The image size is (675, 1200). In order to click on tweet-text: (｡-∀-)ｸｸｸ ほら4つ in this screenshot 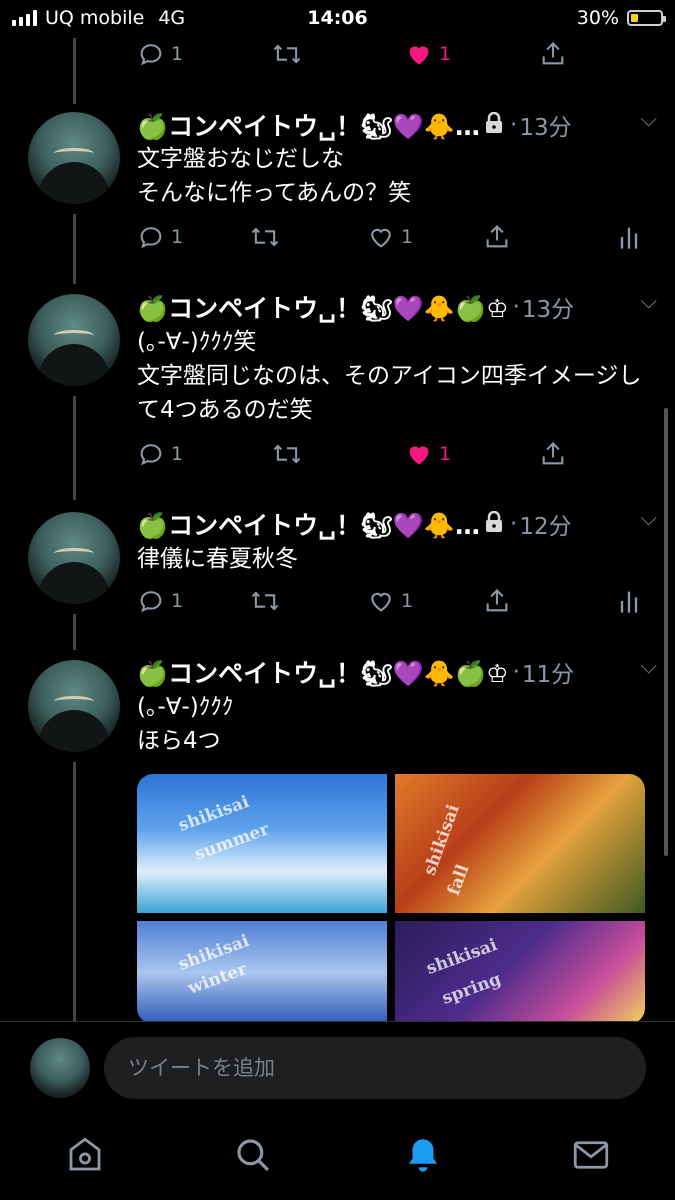, I will do `click(185, 724)`.